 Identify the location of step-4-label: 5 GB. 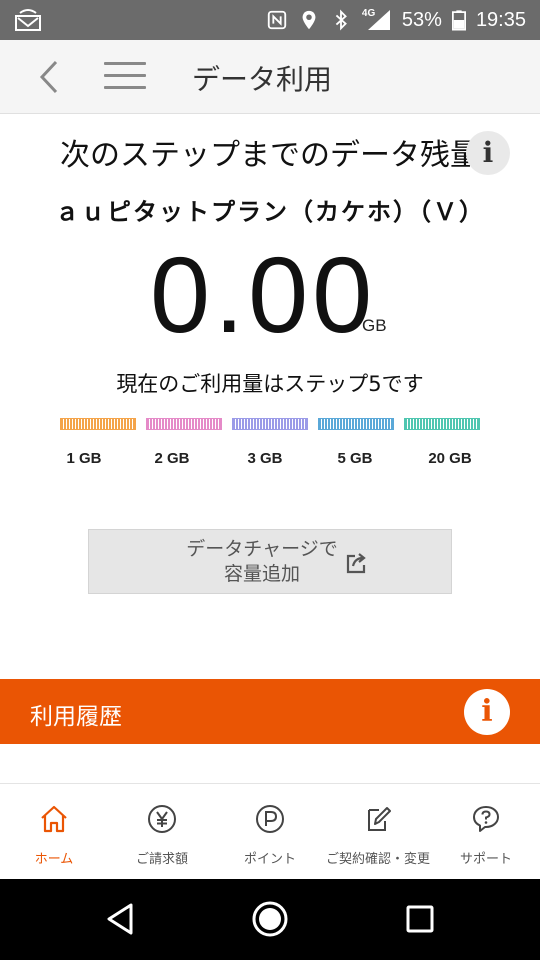
(355, 458).